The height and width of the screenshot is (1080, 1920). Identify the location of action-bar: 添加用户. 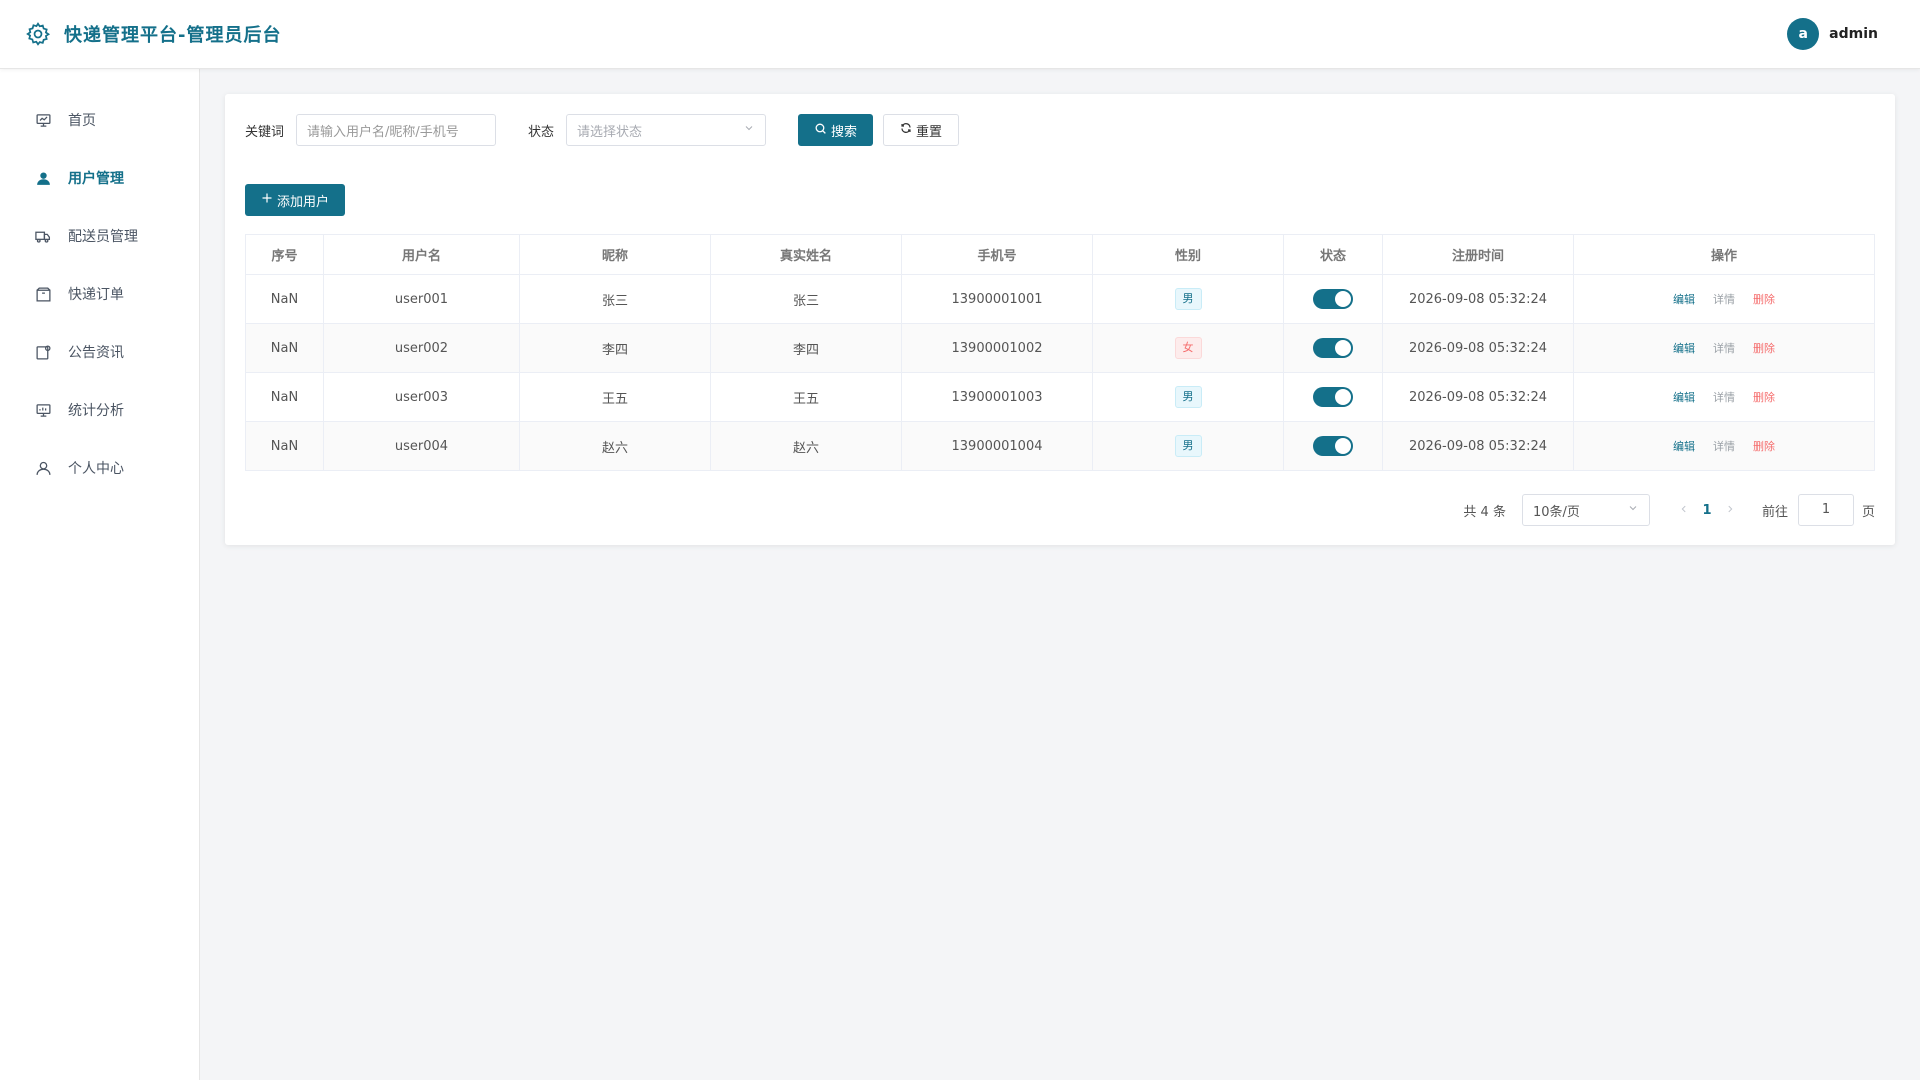
(1060, 200).